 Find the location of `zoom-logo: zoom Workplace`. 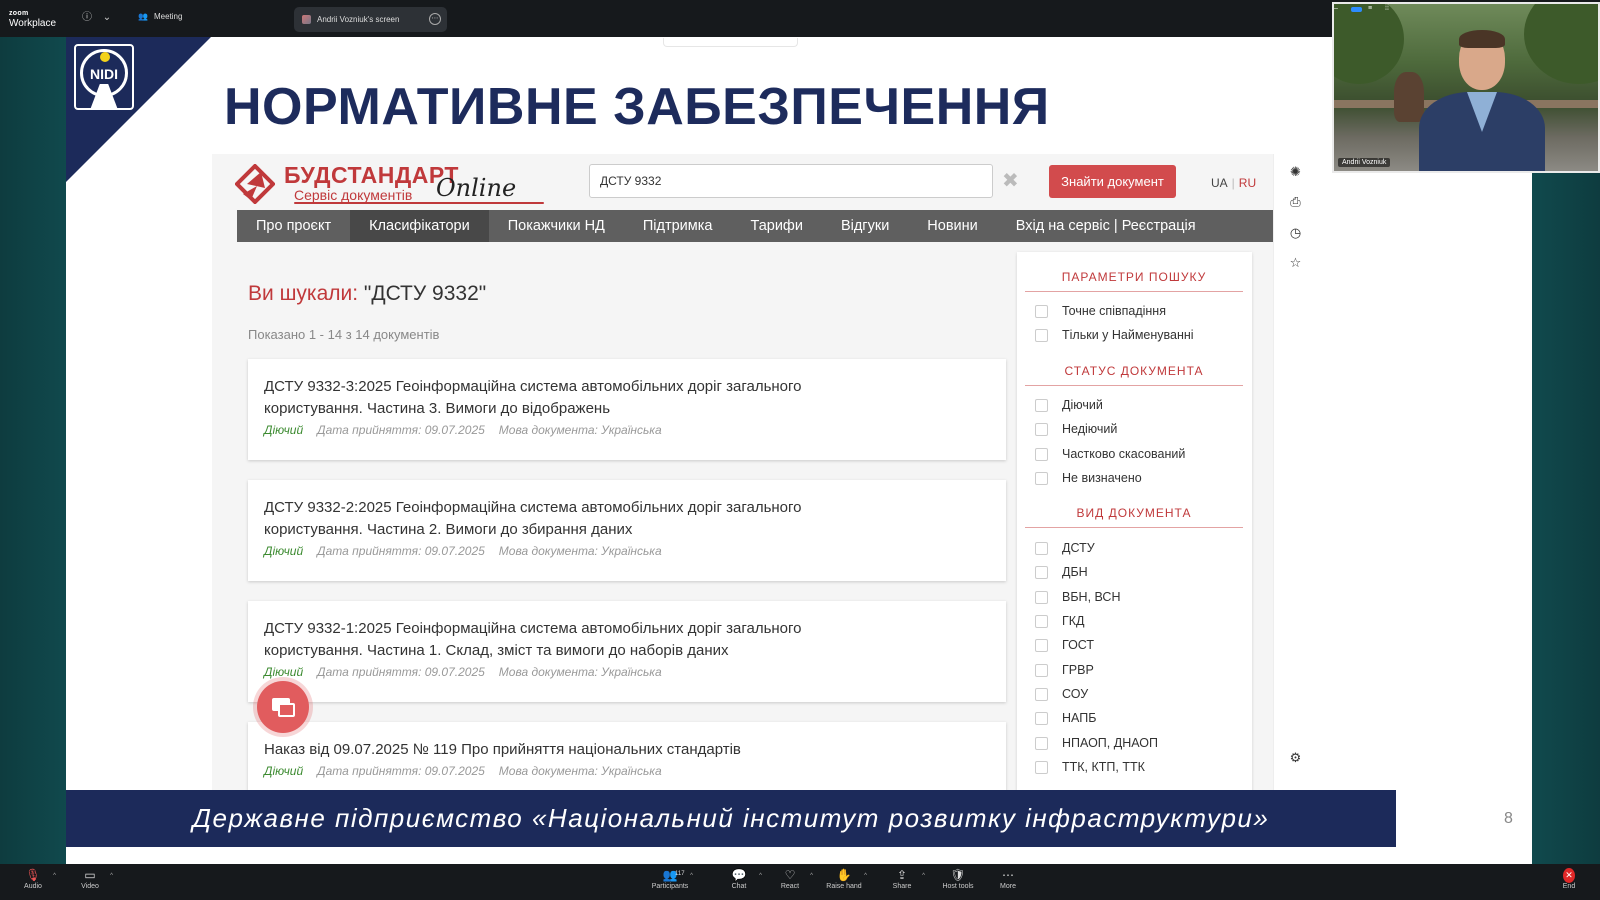

zoom-logo: zoom Workplace is located at coordinates (33, 19).